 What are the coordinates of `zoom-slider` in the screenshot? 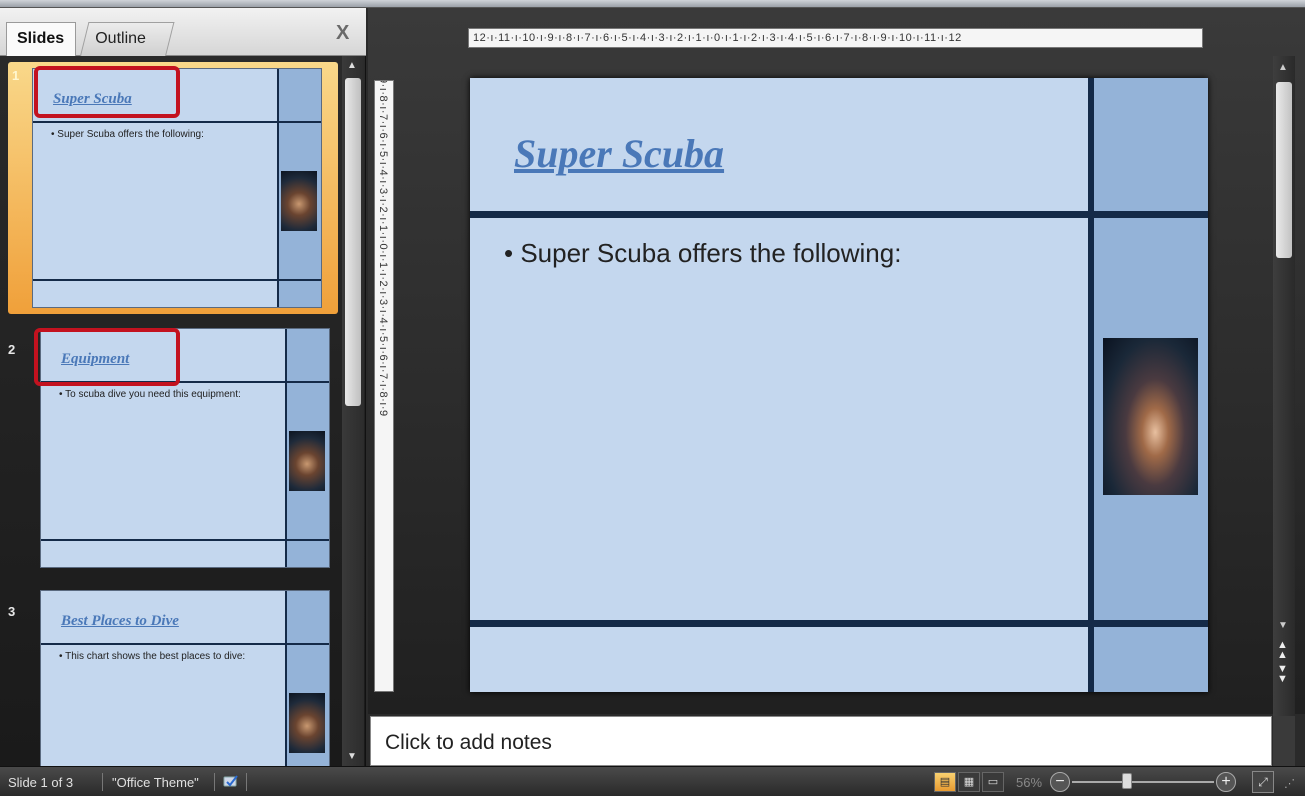 It's located at (1143, 782).